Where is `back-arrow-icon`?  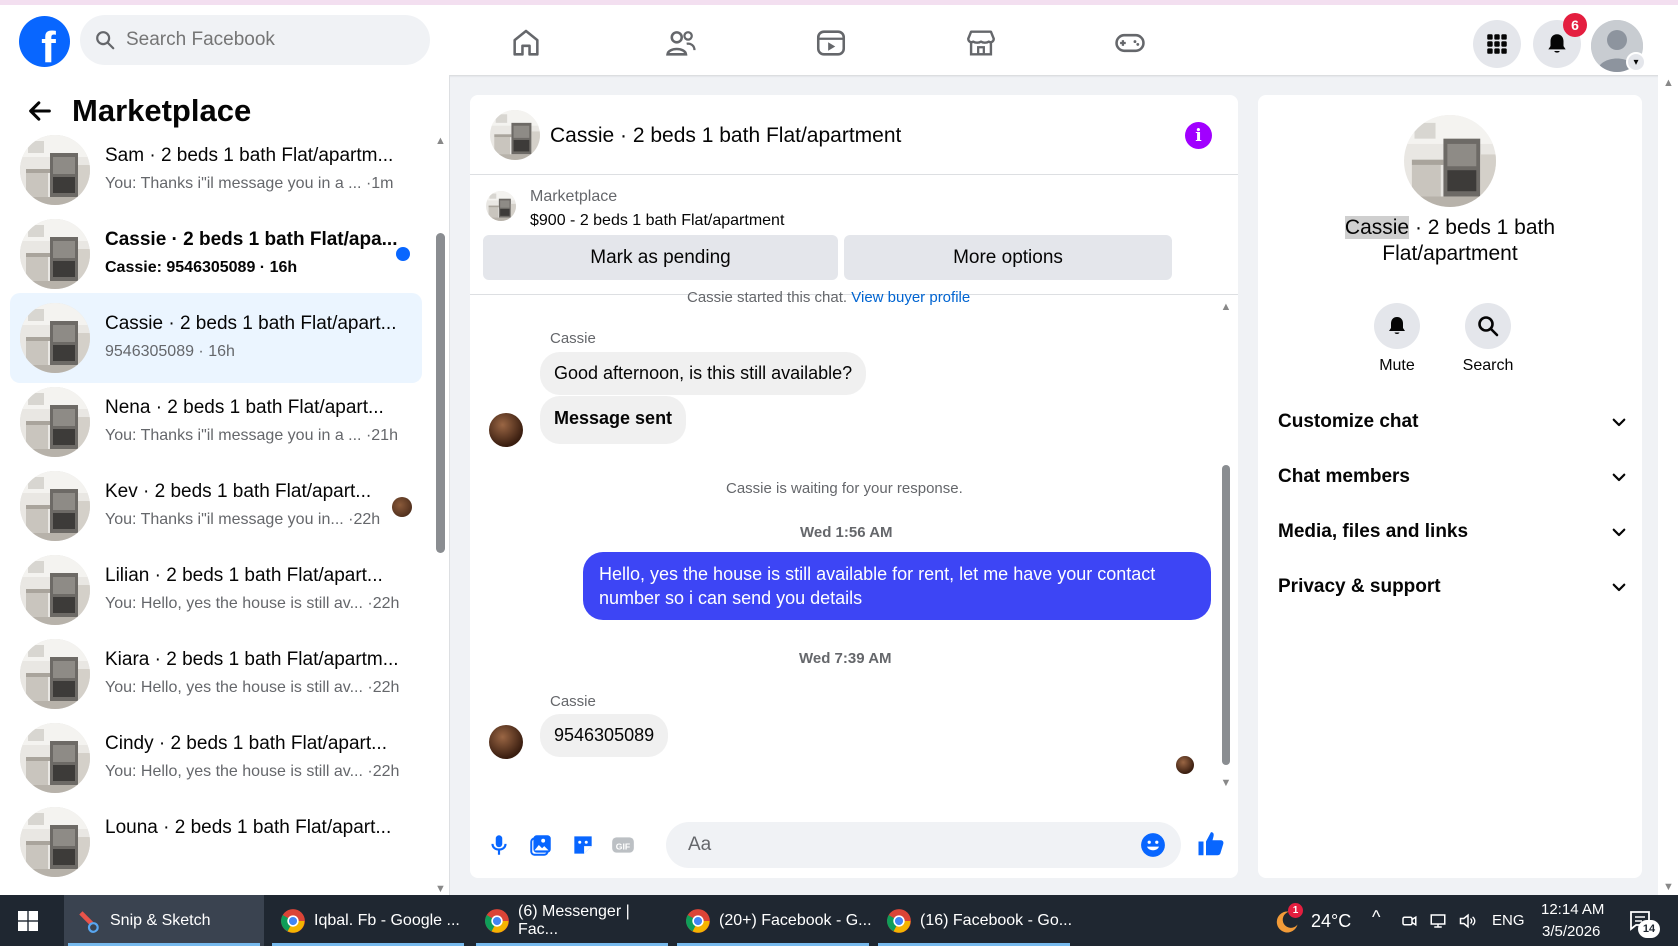
back-arrow-icon is located at coordinates (40, 111).